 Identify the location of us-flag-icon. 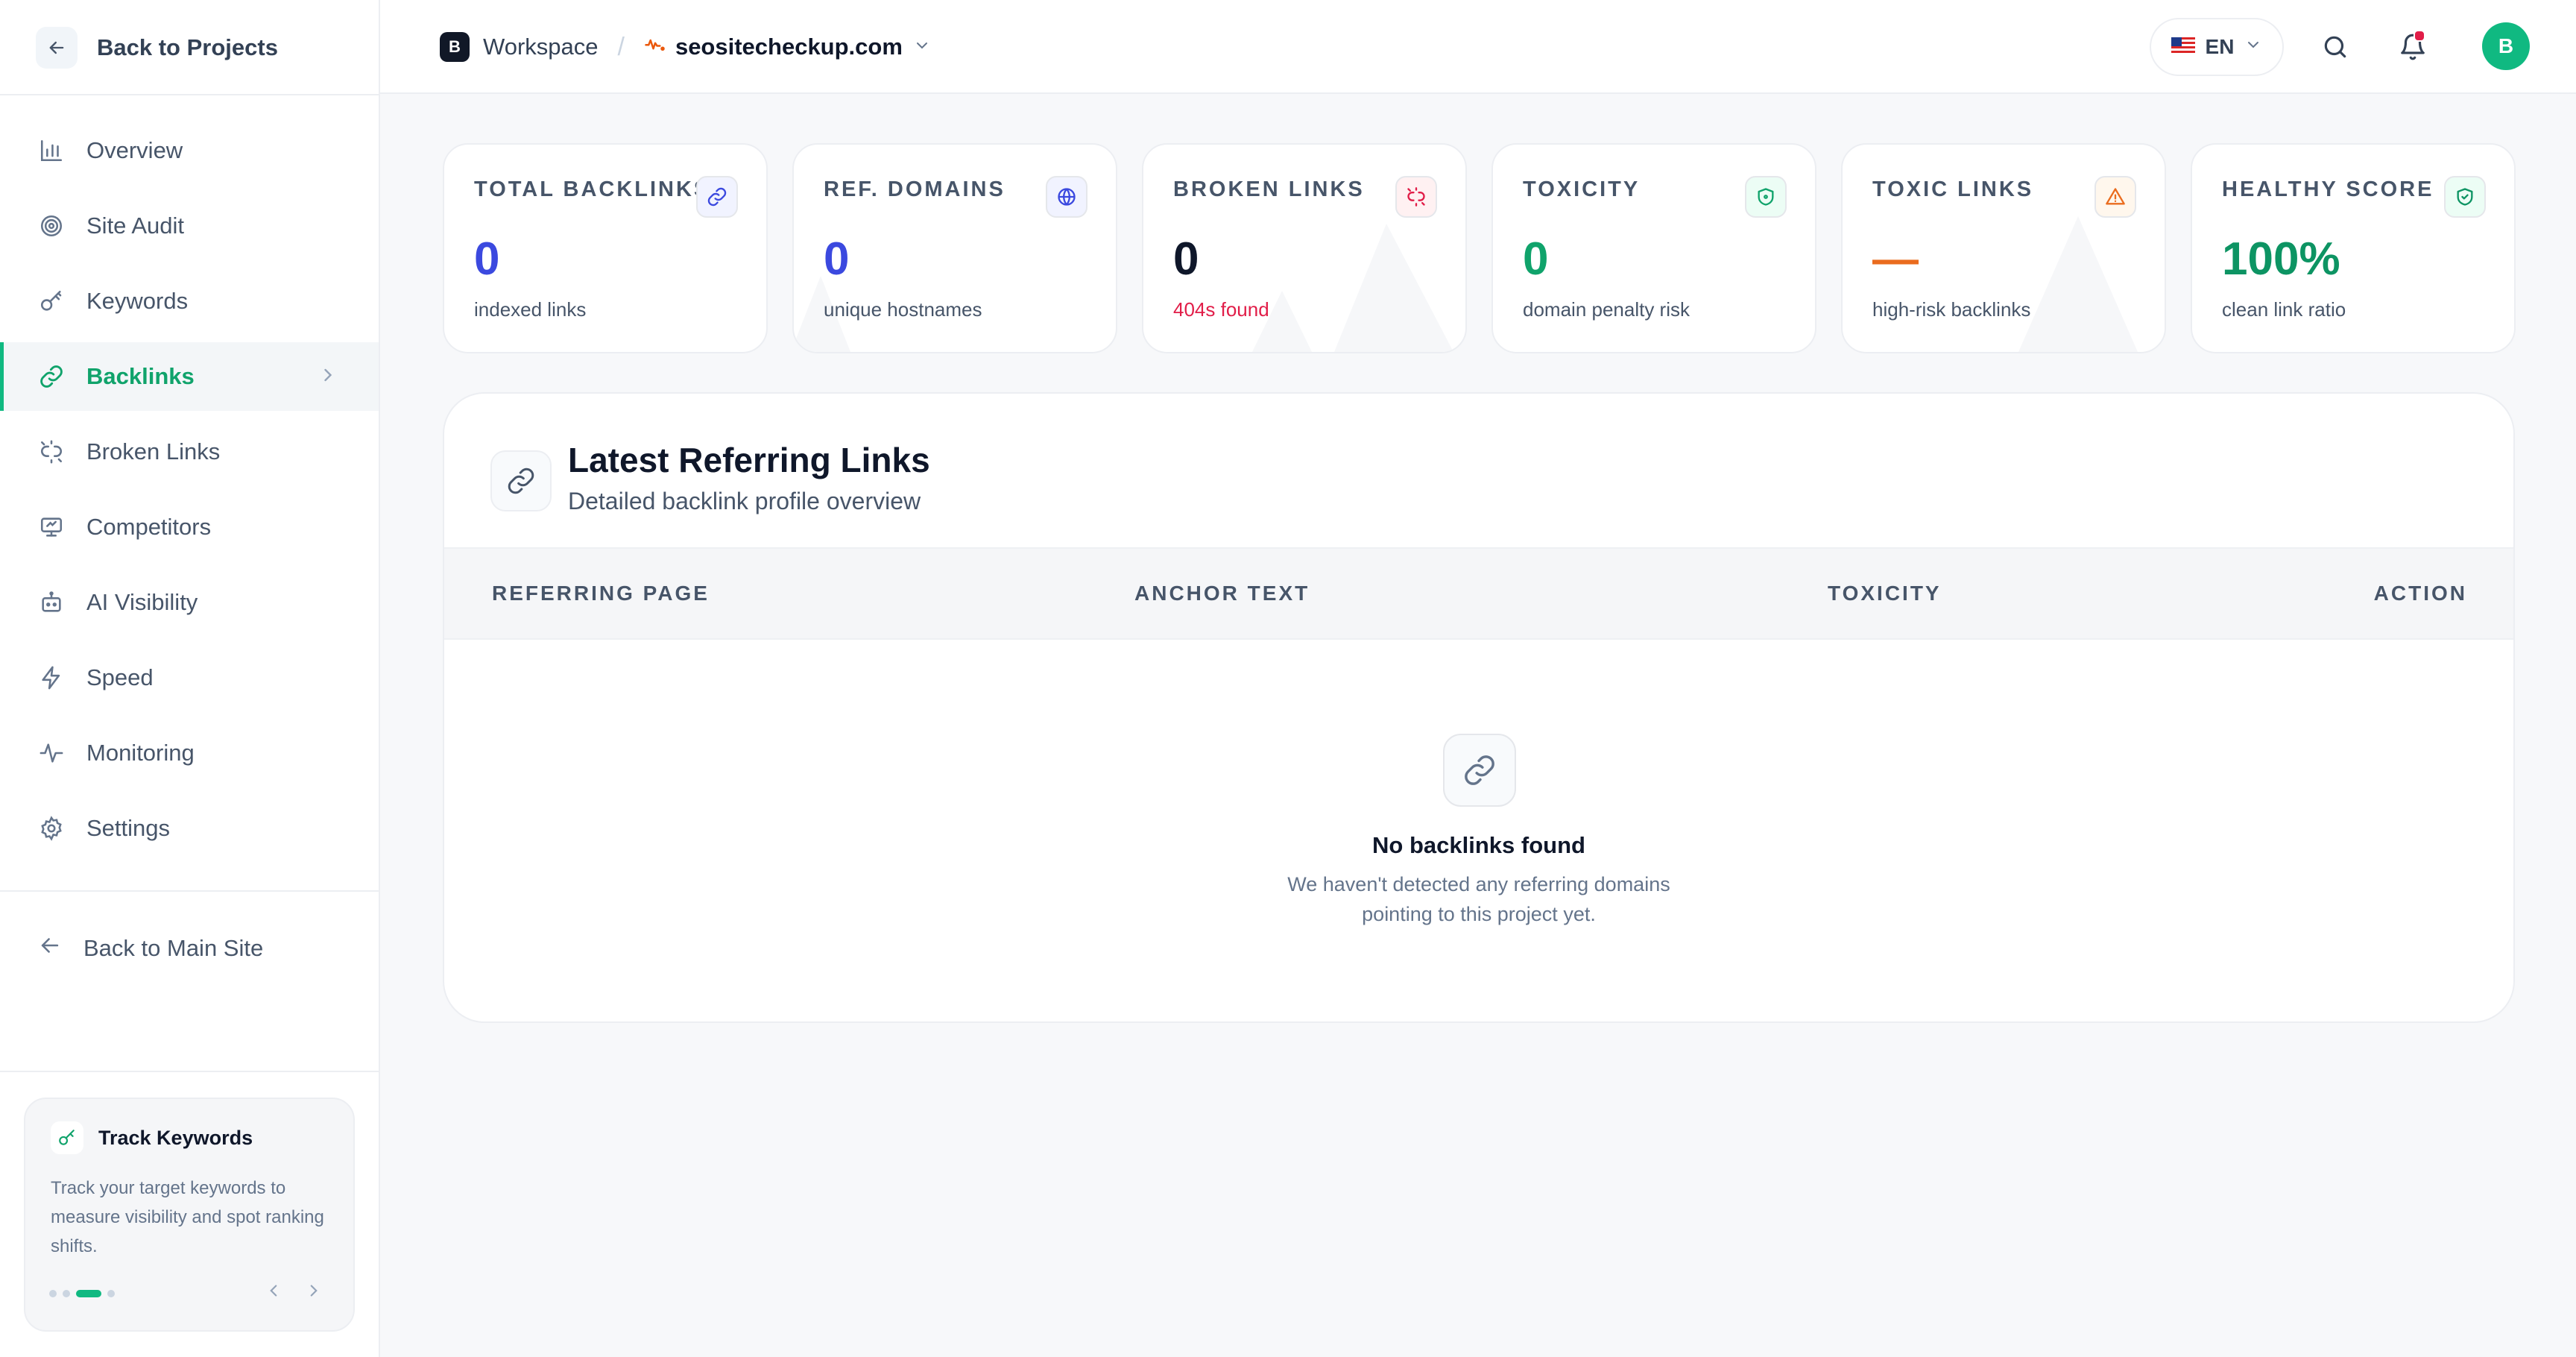
(2183, 47).